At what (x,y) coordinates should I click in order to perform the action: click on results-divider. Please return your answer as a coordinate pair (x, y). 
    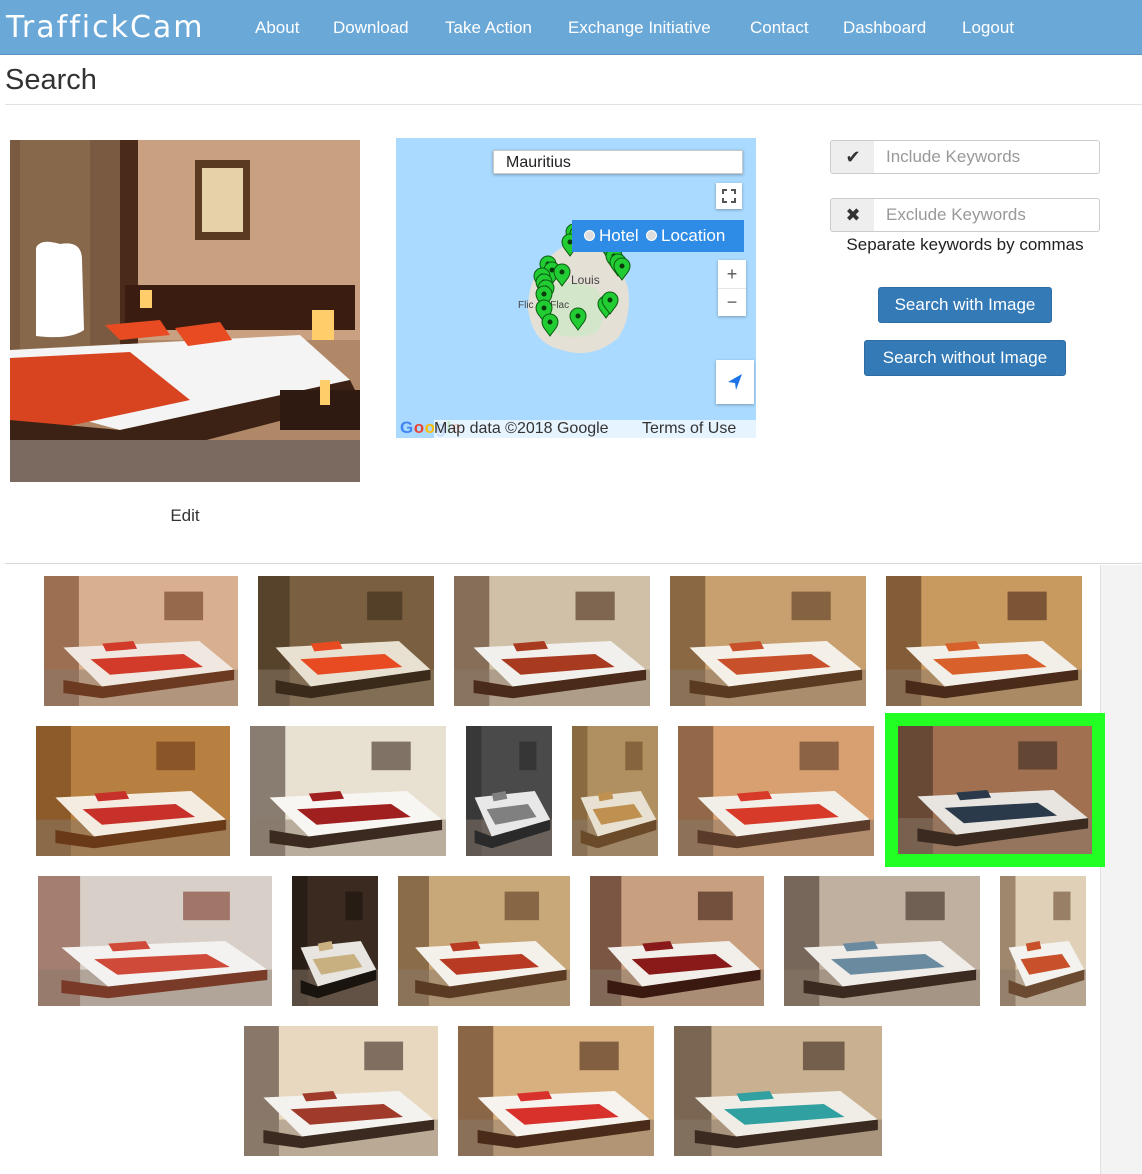
    Looking at the image, I should click on (573, 563).